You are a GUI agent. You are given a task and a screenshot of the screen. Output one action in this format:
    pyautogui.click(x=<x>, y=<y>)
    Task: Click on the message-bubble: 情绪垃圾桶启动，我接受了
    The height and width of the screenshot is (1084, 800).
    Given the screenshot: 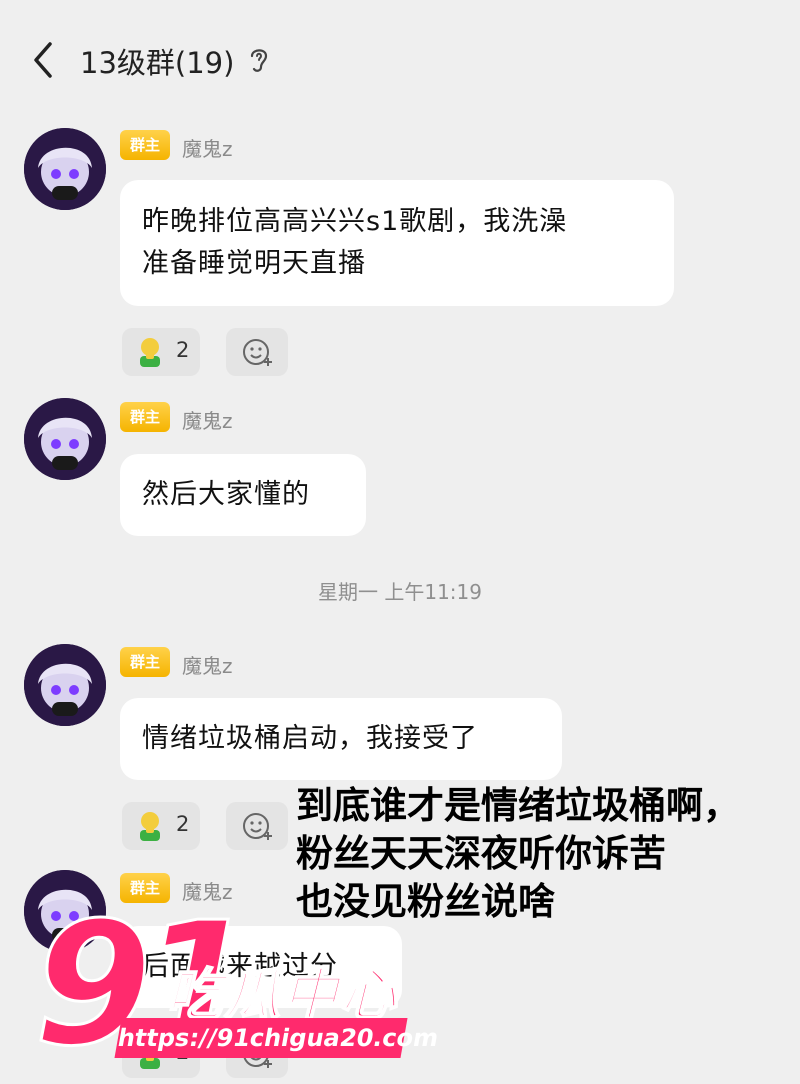 What is the action you would take?
    pyautogui.click(x=341, y=739)
    